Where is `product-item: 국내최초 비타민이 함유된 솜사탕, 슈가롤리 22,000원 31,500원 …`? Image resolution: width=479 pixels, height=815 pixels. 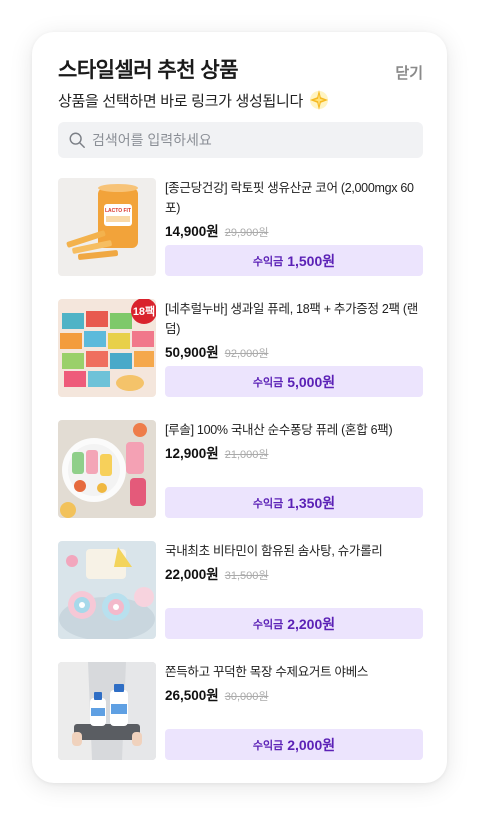
product-item: 국내최초 비타민이 함유된 솜사탕, 슈가롤리 22,000원 31,500원 … is located at coordinates (240, 601).